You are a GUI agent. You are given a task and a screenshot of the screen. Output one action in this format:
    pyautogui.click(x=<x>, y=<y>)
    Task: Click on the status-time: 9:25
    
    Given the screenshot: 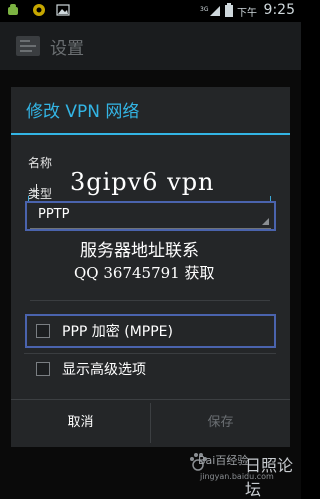 What is the action you would take?
    pyautogui.click(x=279, y=10)
    